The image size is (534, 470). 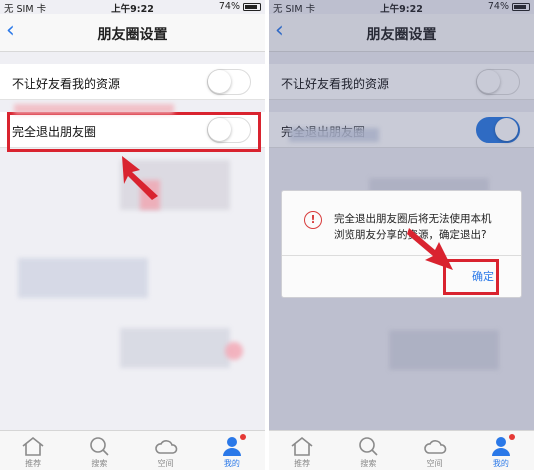 I want to click on alert-icon: !, so click(x=313, y=220).